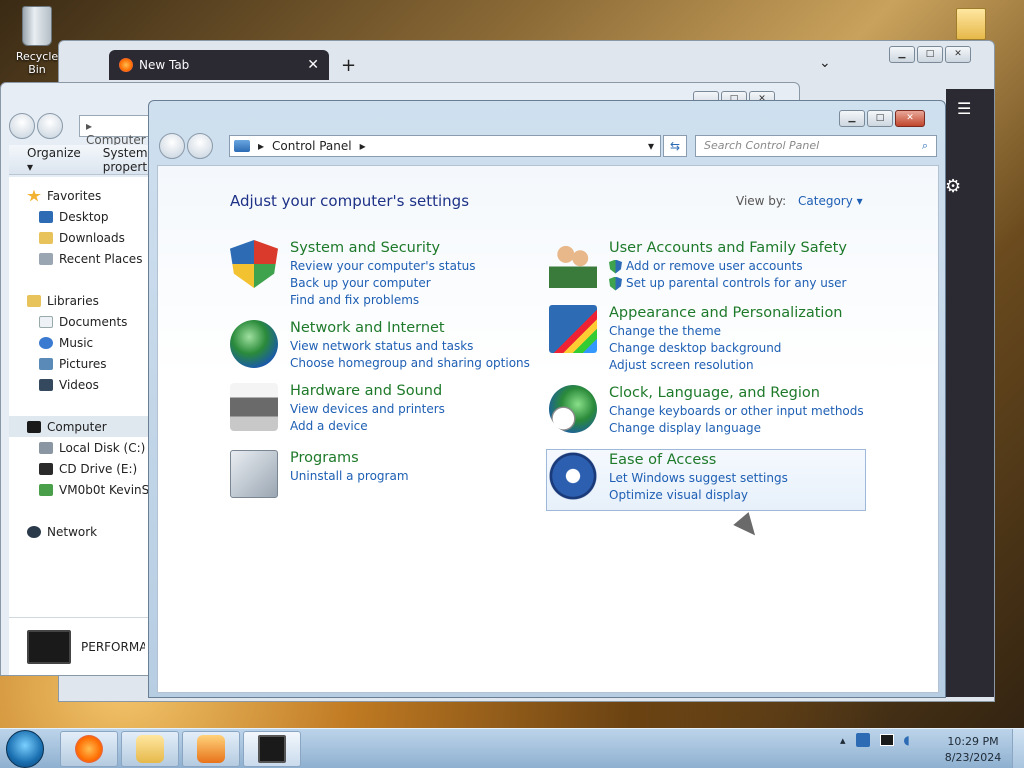 The image size is (1024, 768). What do you see at coordinates (728, 248) in the screenshot?
I see `category-title: User Accounts and Family Safety` at bounding box center [728, 248].